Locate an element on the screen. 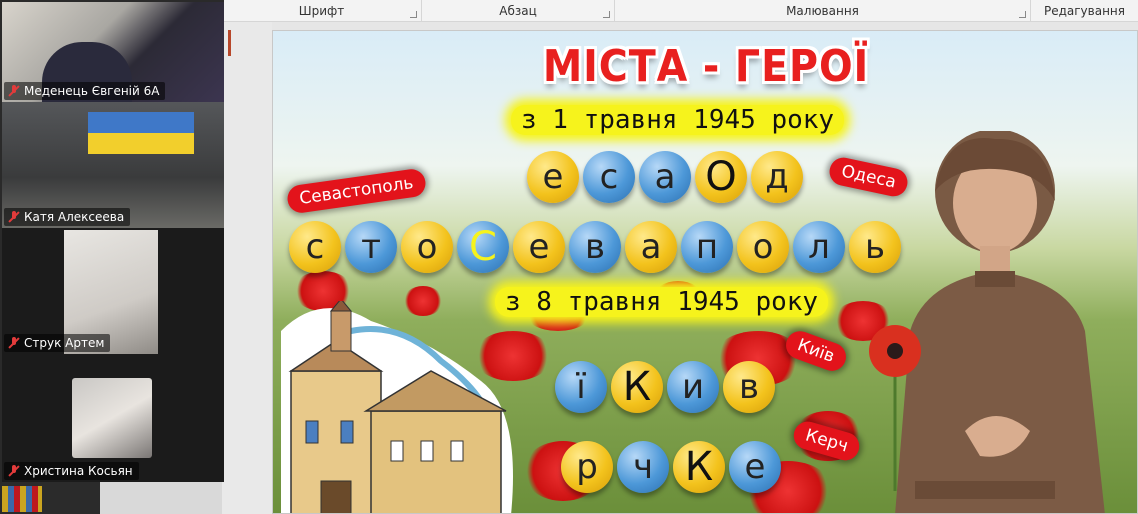 The height and width of the screenshot is (514, 1138). participant-name-bar: Меденець Євгеній 6А is located at coordinates (85, 91).